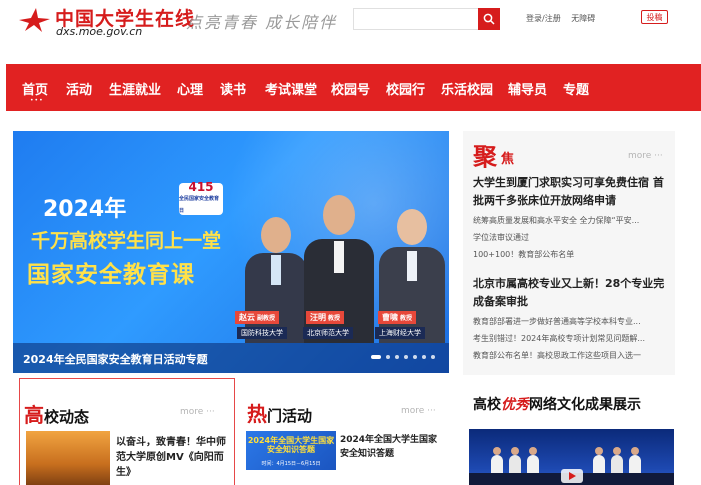  What do you see at coordinates (576, 88) in the screenshot?
I see `nav-item-topics: 专题` at bounding box center [576, 88].